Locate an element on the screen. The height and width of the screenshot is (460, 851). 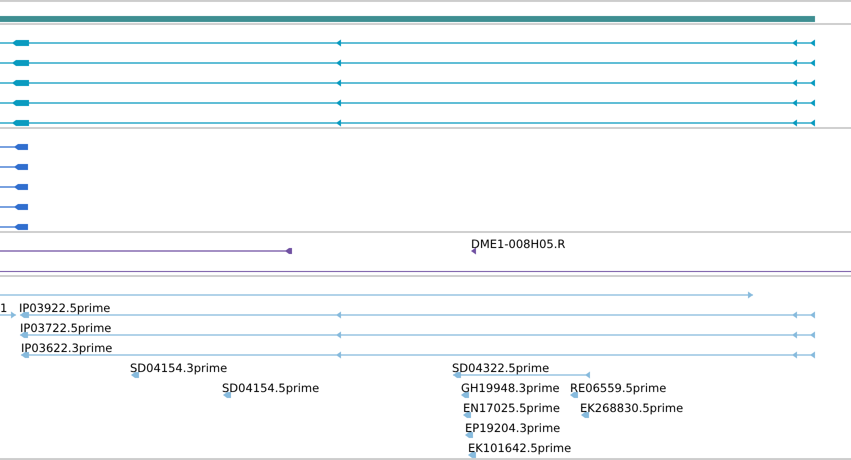
feature-label: SD04154.3prime is located at coordinates (179, 368).